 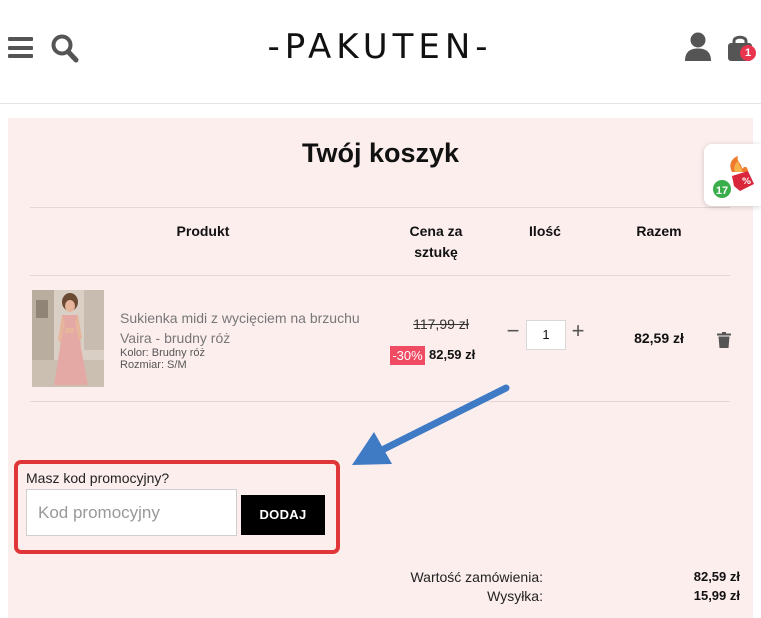 What do you see at coordinates (659, 338) in the screenshot?
I see `row-total: 82,59 zł` at bounding box center [659, 338].